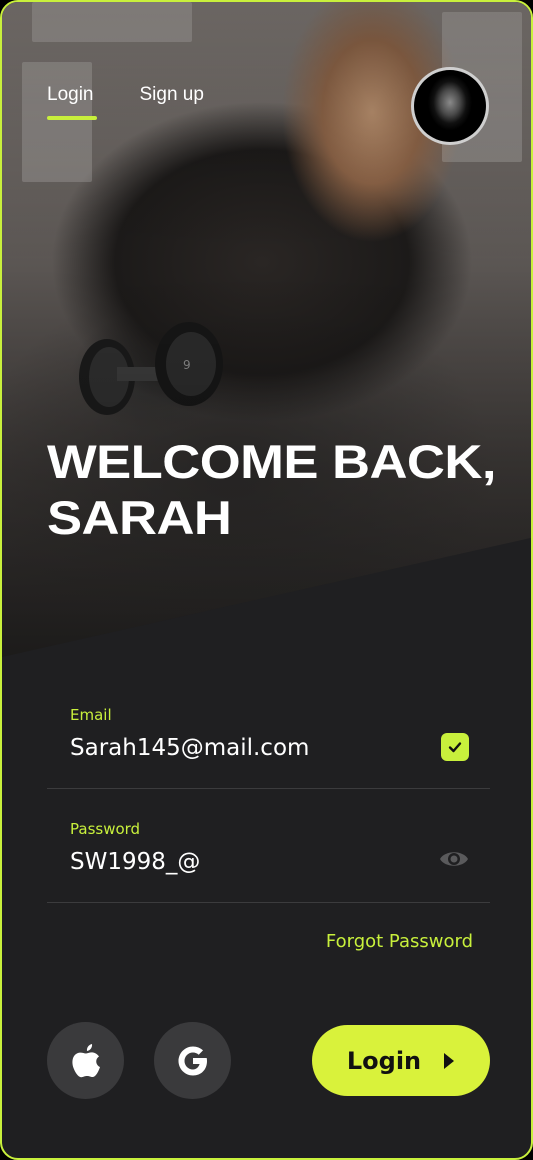 The height and width of the screenshot is (1160, 533). I want to click on login-button-label: Login, so click(384, 1060).